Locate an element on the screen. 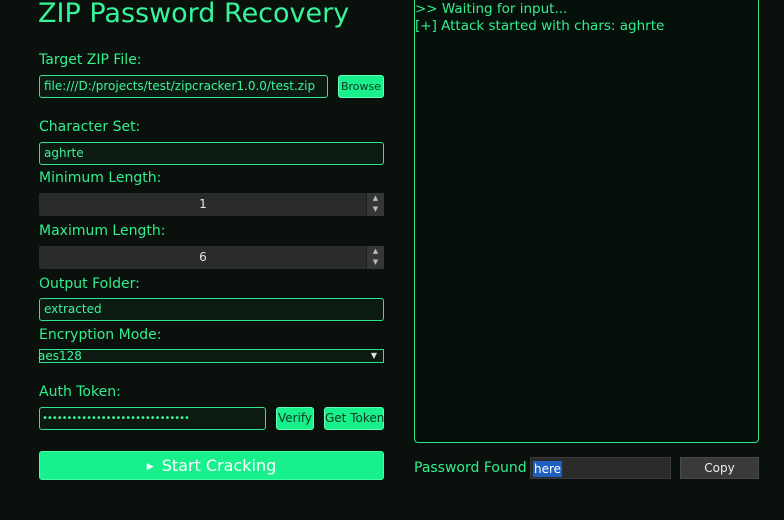  max-length-label: Maximum Length: is located at coordinates (102, 231).